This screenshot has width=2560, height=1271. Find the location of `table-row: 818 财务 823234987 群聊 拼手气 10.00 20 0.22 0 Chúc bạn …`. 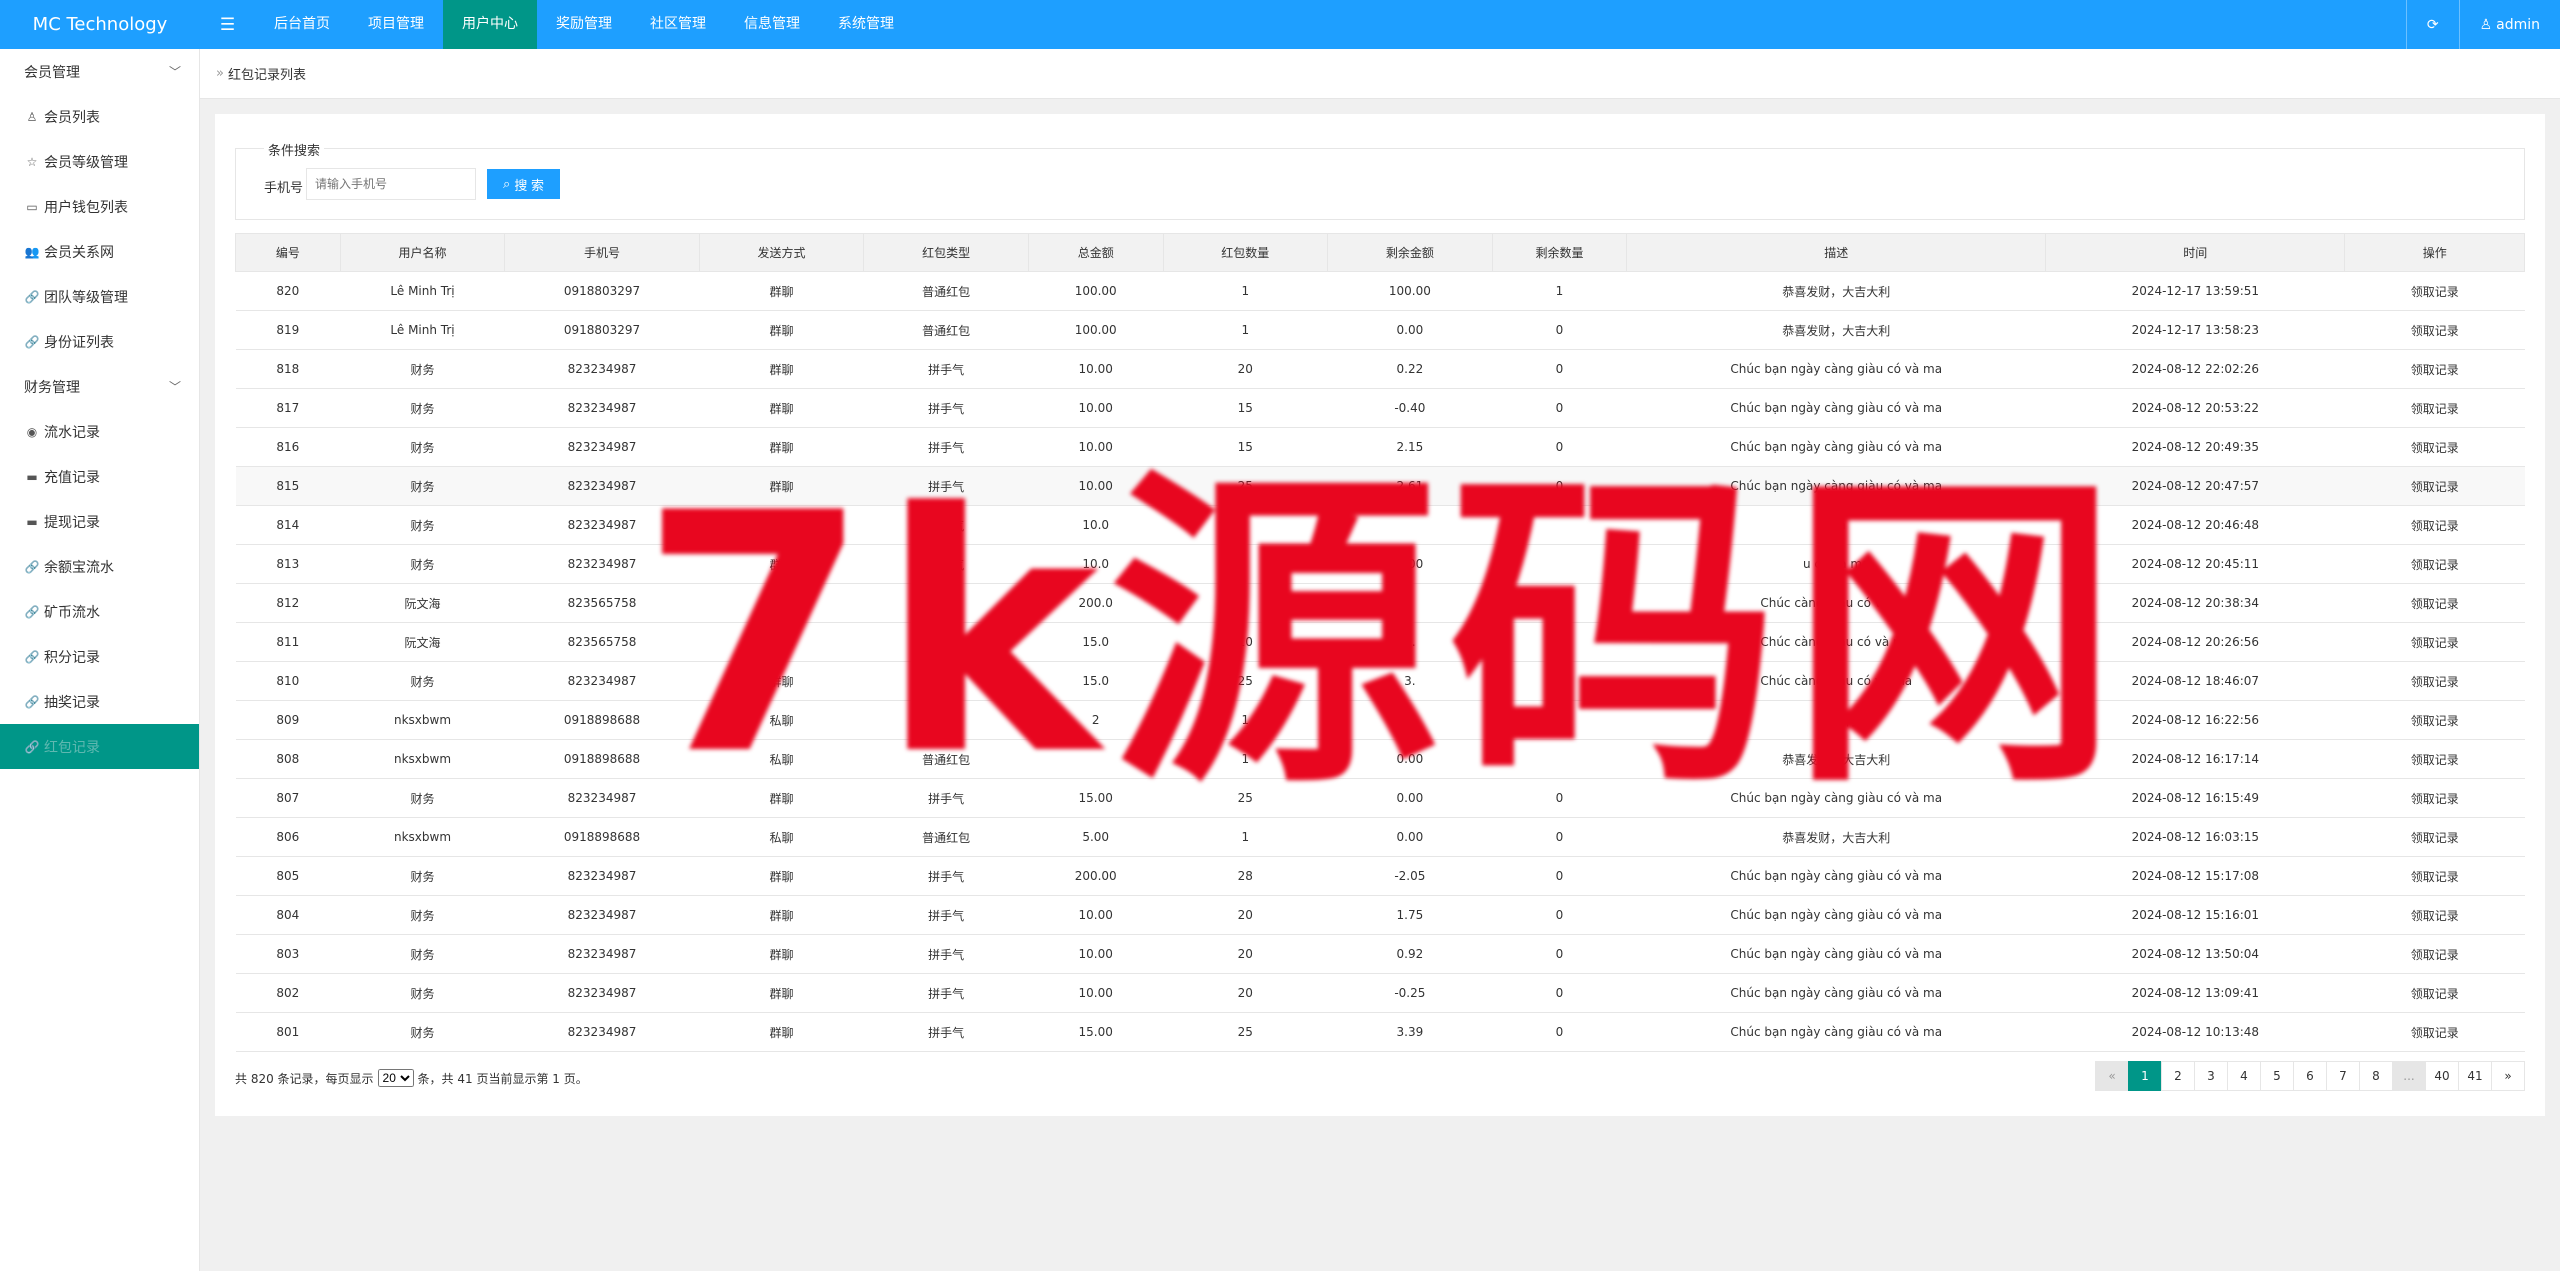

table-row: 818 财务 823234987 群聊 拼手气 10.00 20 0.22 0 Chúc bạn … is located at coordinates (1380, 369).